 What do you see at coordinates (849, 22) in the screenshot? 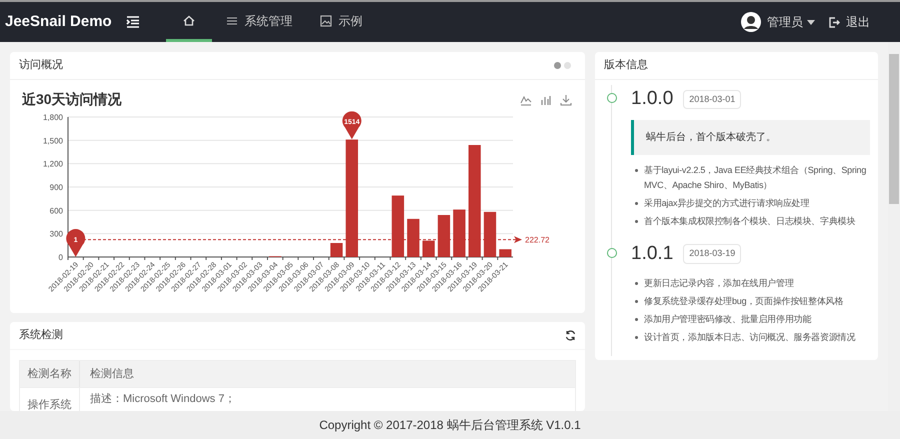
I see `logout-link: 退出` at bounding box center [849, 22].